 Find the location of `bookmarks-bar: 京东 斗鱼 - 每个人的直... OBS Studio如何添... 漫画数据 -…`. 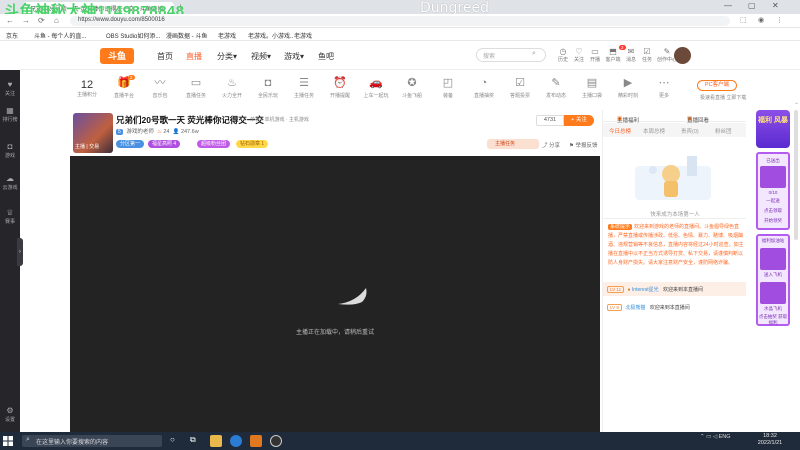

bookmarks-bar: 京东 斗鱼 - 每个人的直... OBS Studio如何添... 漫画数据 -… is located at coordinates (400, 34).